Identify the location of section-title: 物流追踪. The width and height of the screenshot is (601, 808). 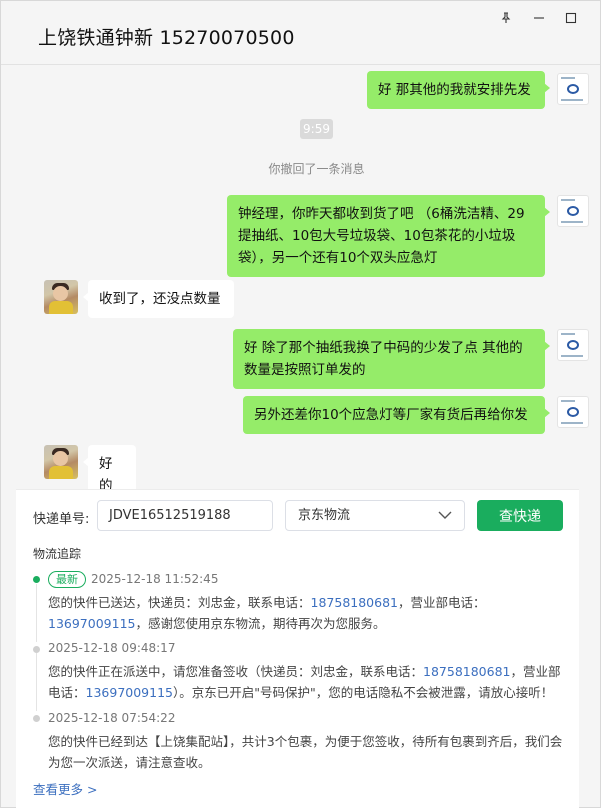
(57, 554).